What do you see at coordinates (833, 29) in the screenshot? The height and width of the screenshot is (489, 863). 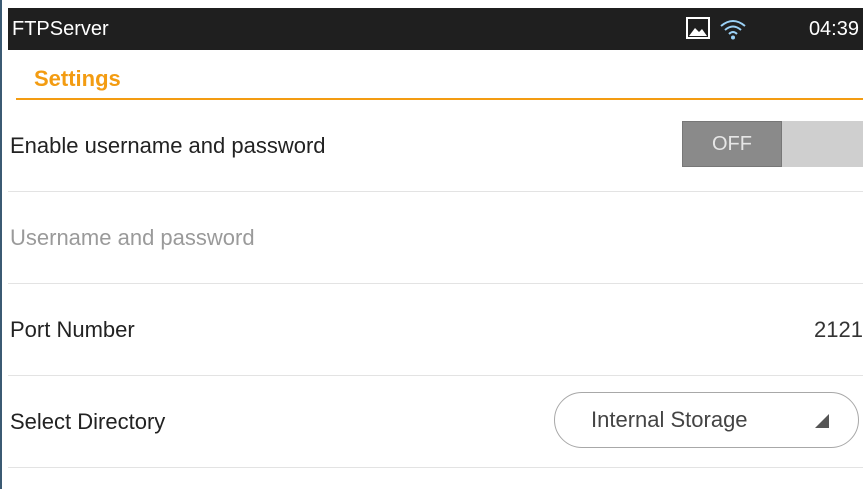 I see `status-clock: 04:39` at bounding box center [833, 29].